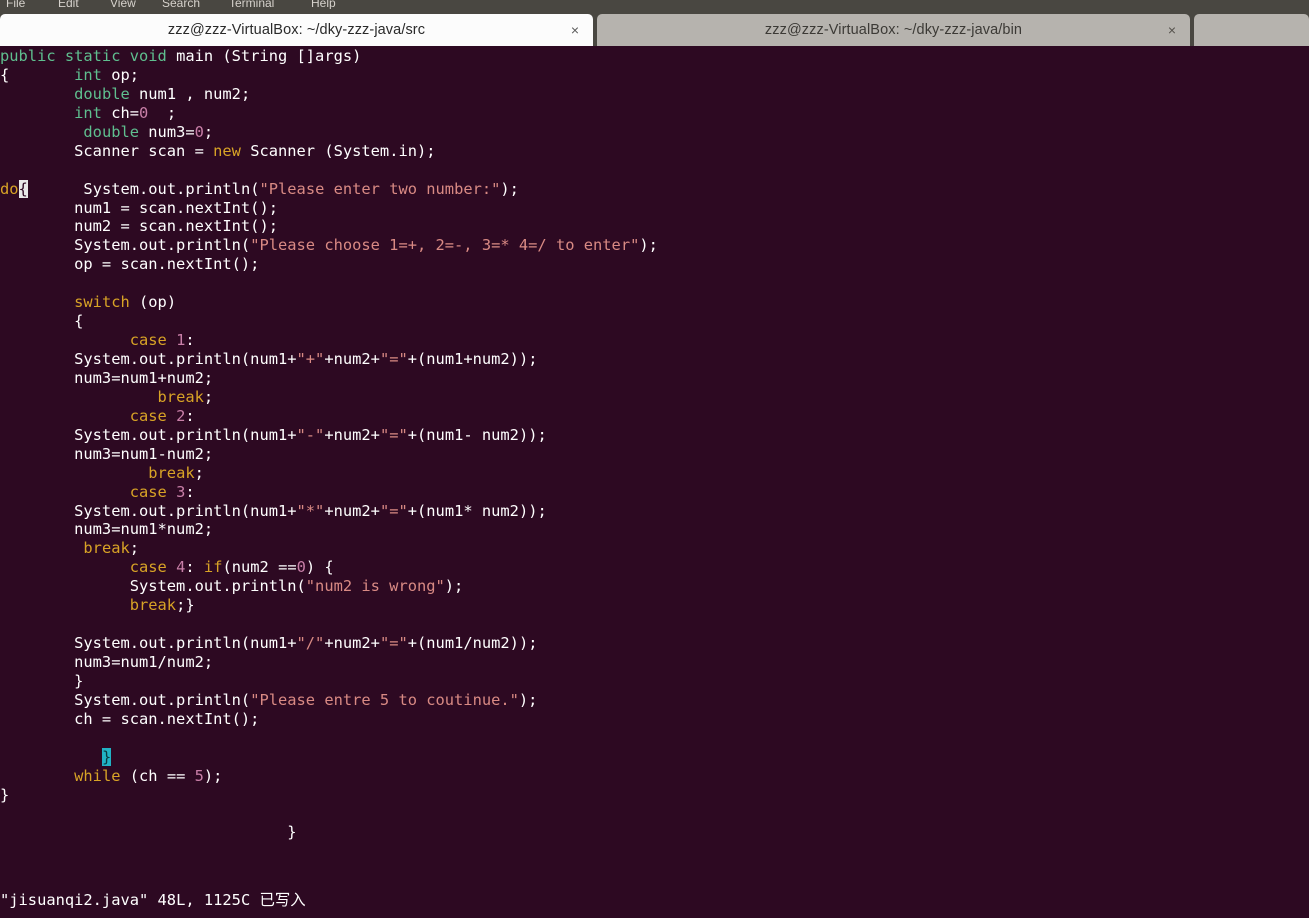  Describe the element at coordinates (139, 207) in the screenshot. I see `code-token: num1 = scan.nextInt();` at that location.